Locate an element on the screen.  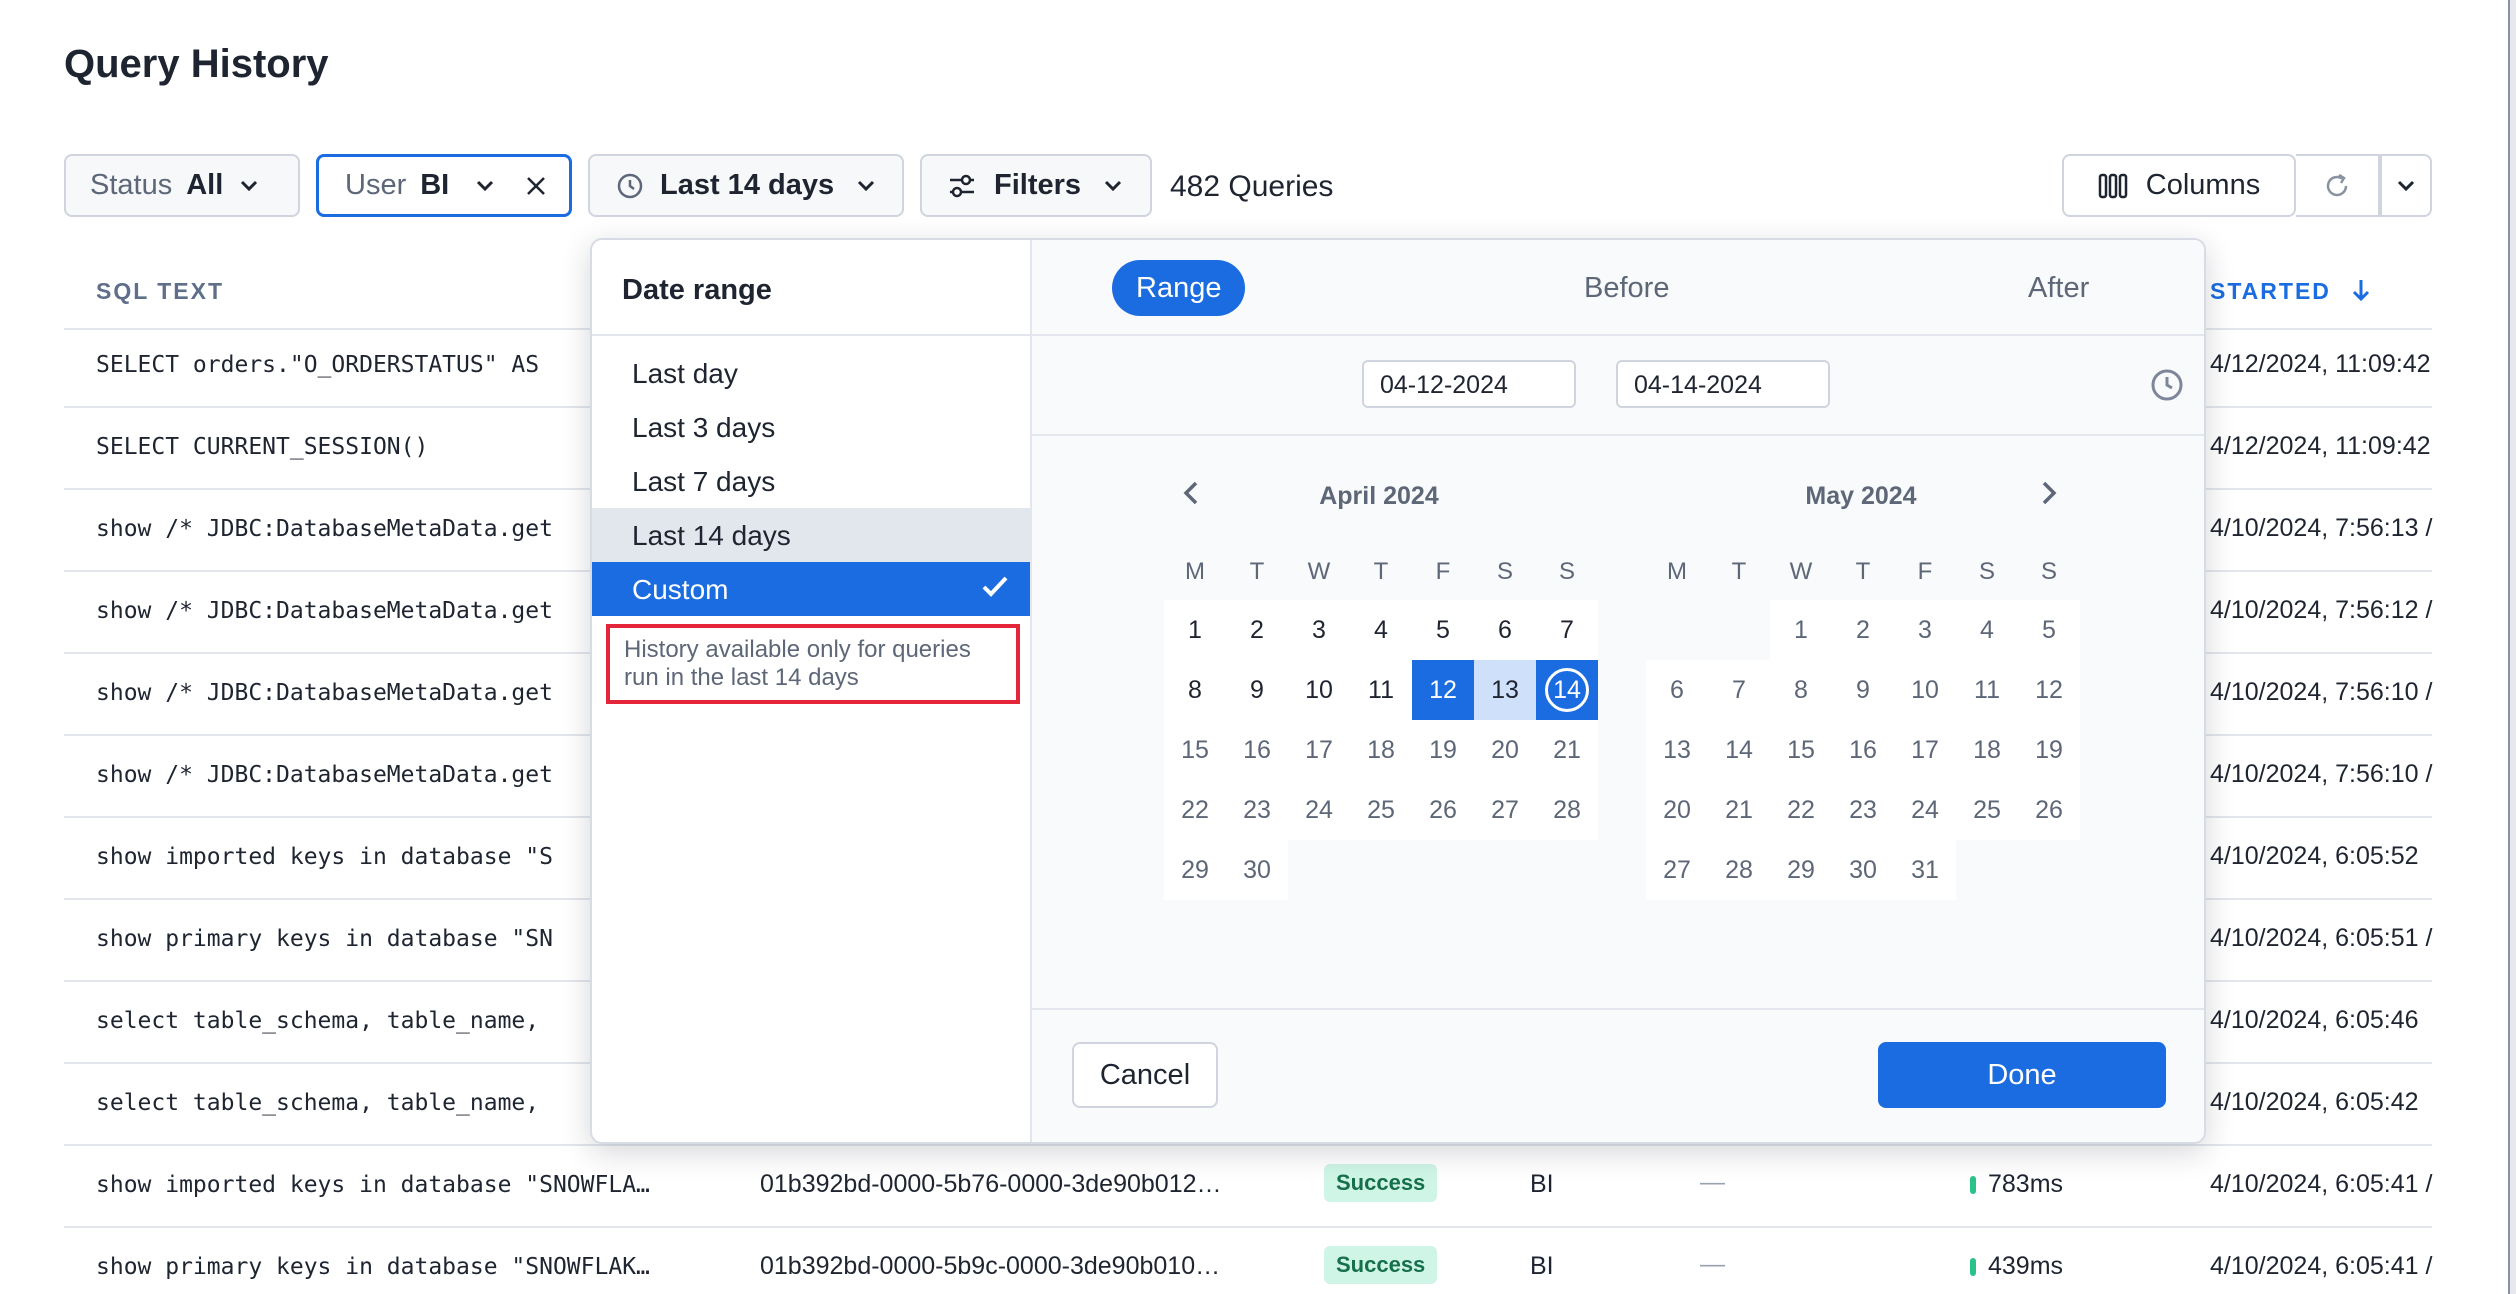
columns-label: Columns is located at coordinates (2203, 185).